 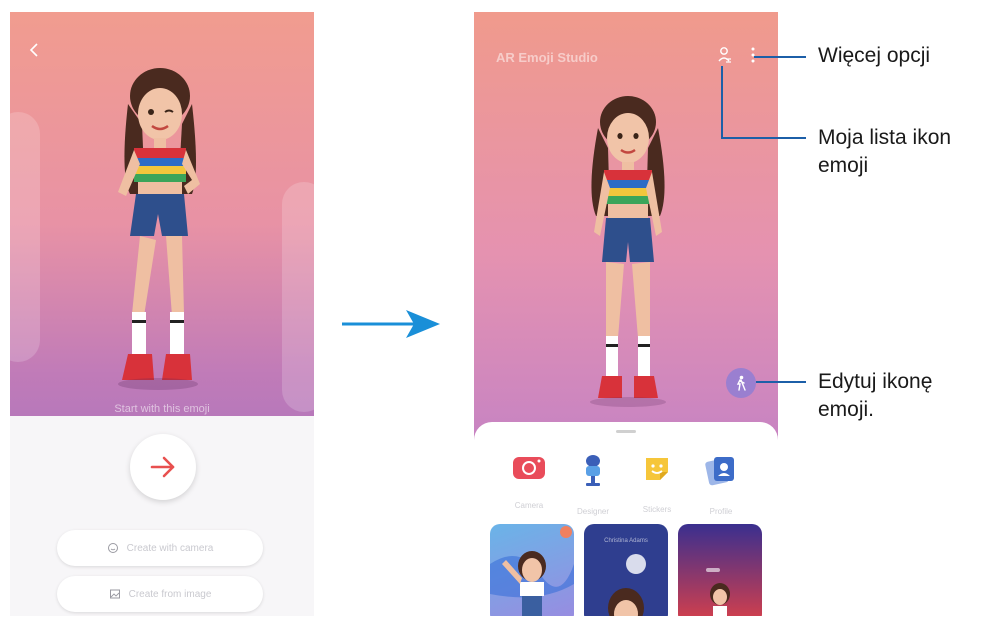 I want to click on lockscreen-avatar-illustration, so click(x=718, y=592).